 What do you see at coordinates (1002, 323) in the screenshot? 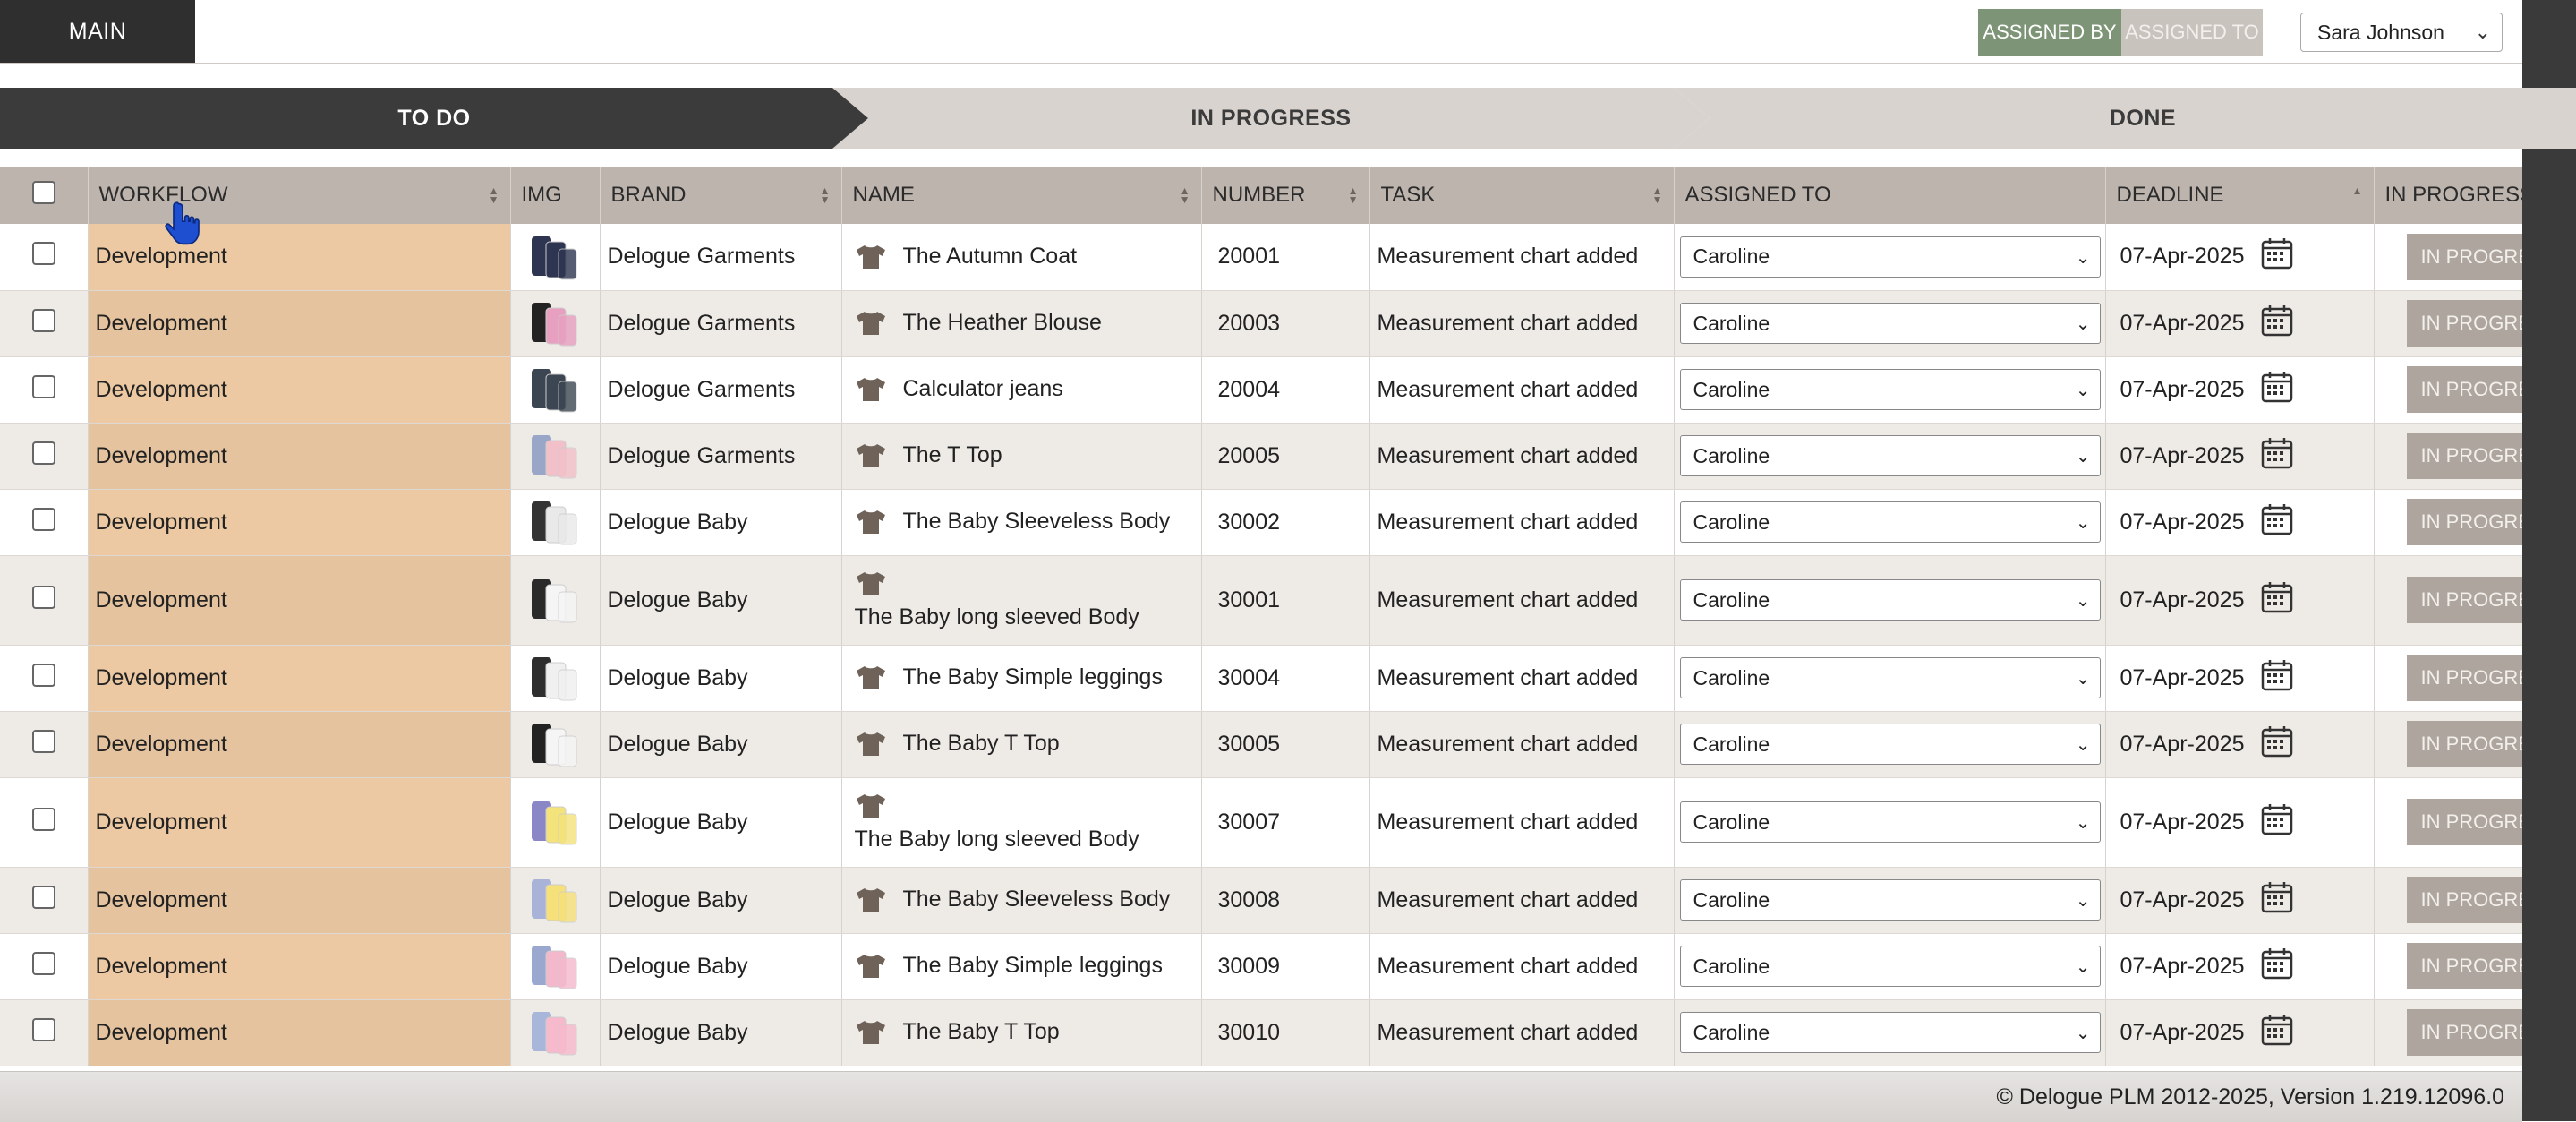
I see `name-cell: The Heather Blouse` at bounding box center [1002, 323].